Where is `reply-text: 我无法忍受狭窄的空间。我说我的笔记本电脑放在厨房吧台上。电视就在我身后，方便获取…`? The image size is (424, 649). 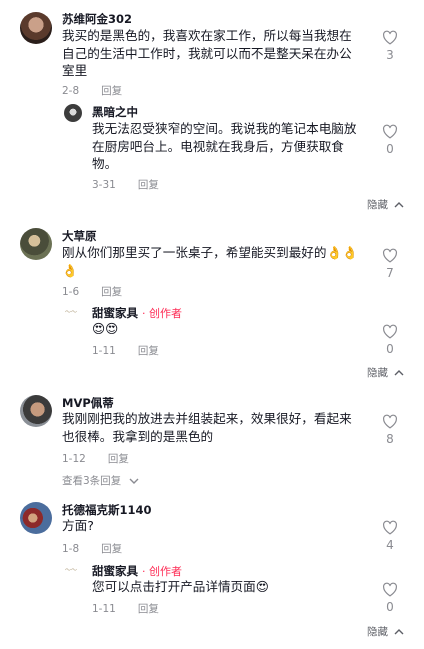
reply-text: 我无法忍受狭窄的空间。我说我的笔记本电脑放在厨房吧台上。电视就在我身后，方便获取… is located at coordinates (224, 146).